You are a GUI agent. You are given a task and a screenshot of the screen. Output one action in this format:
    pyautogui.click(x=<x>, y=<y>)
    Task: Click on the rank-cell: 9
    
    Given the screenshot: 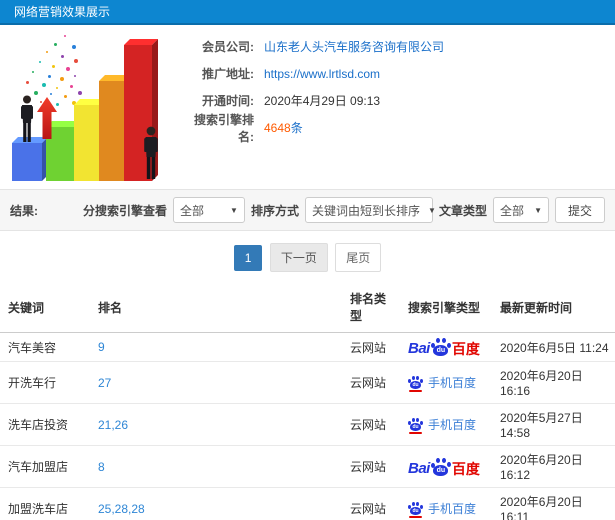 What is the action you would take?
    pyautogui.click(x=216, y=347)
    